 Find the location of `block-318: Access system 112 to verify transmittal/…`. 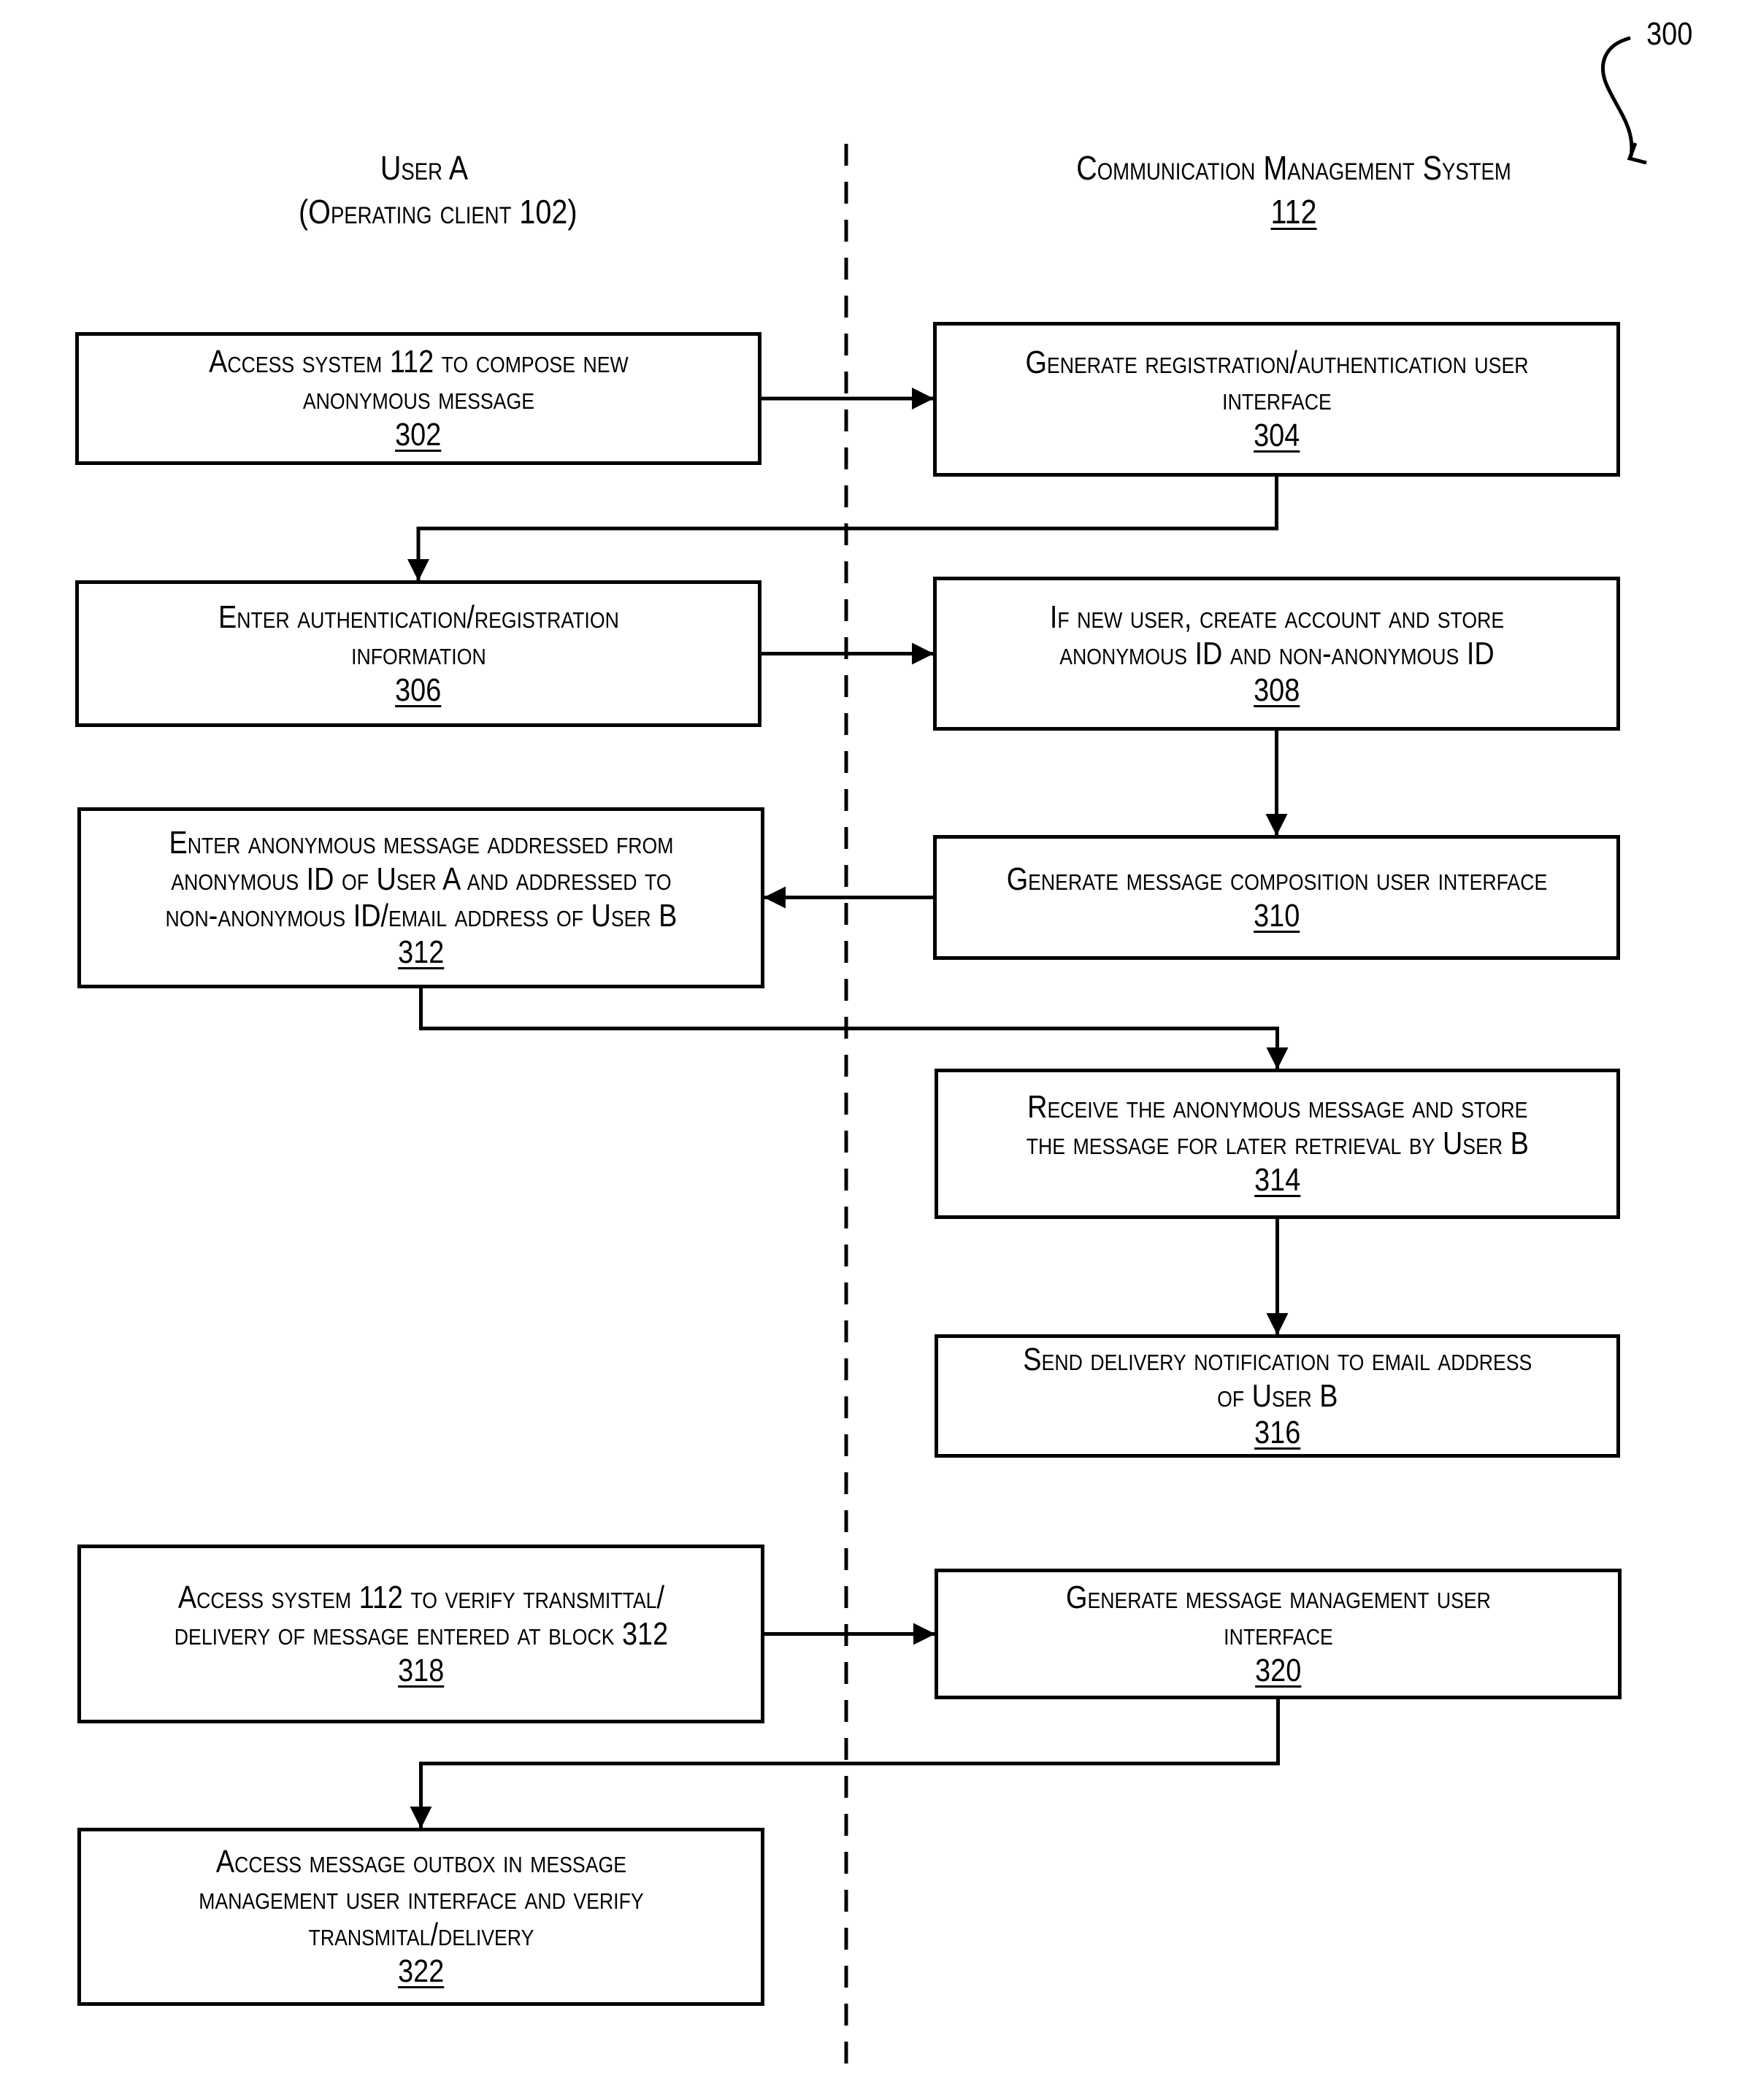

block-318: Access system 112 to verify transmittal/… is located at coordinates (420, 1634).